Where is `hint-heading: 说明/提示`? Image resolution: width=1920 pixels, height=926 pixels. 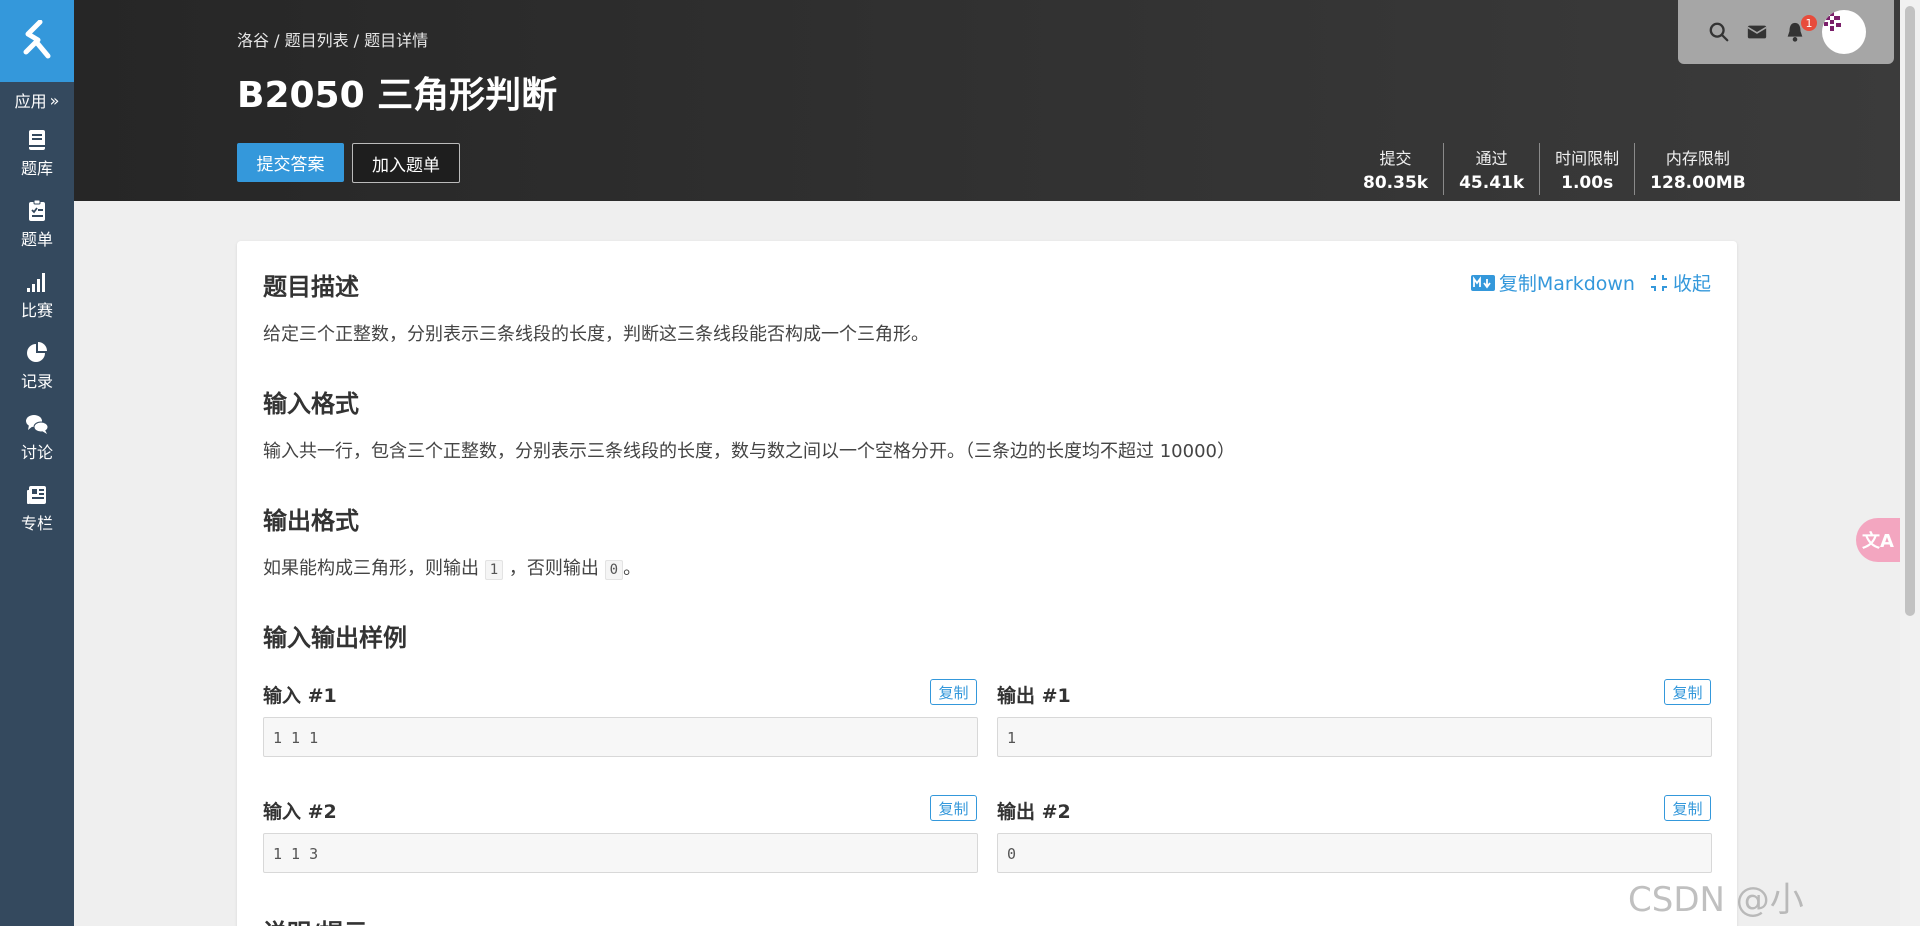 hint-heading: 说明/提示 is located at coordinates (315, 919).